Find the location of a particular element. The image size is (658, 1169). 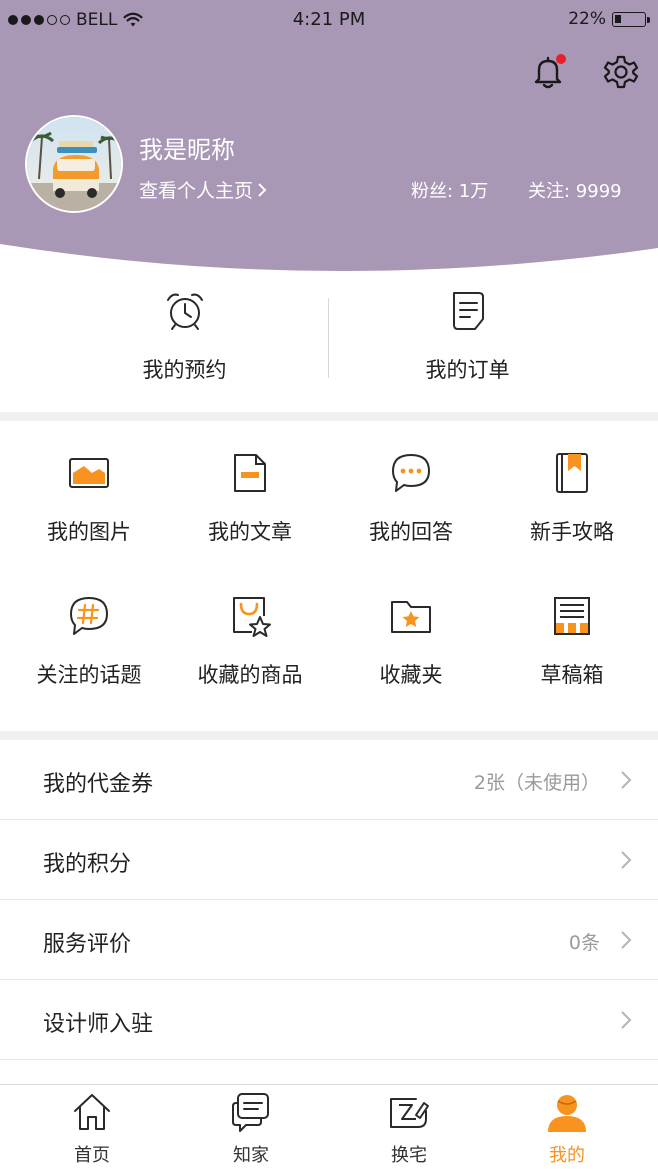

list-item-label: 设计师入驻 is located at coordinates (98, 1024).